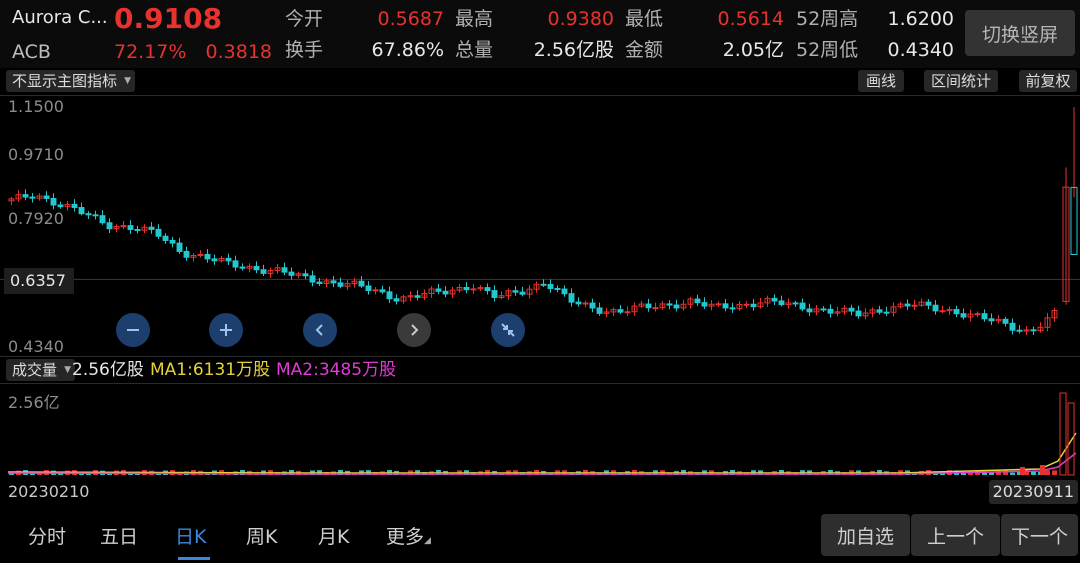 Image resolution: width=1080 pixels, height=563 pixels. I want to click on volume-label: 总量, so click(474, 50).